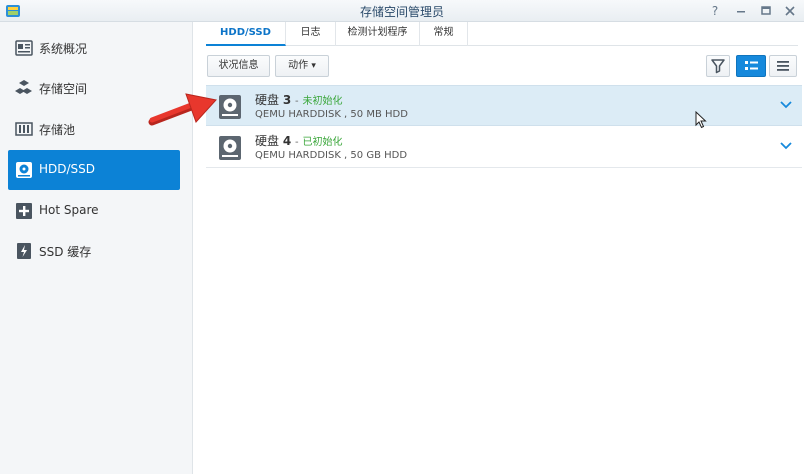  I want to click on disk-number: 4, so click(287, 141).